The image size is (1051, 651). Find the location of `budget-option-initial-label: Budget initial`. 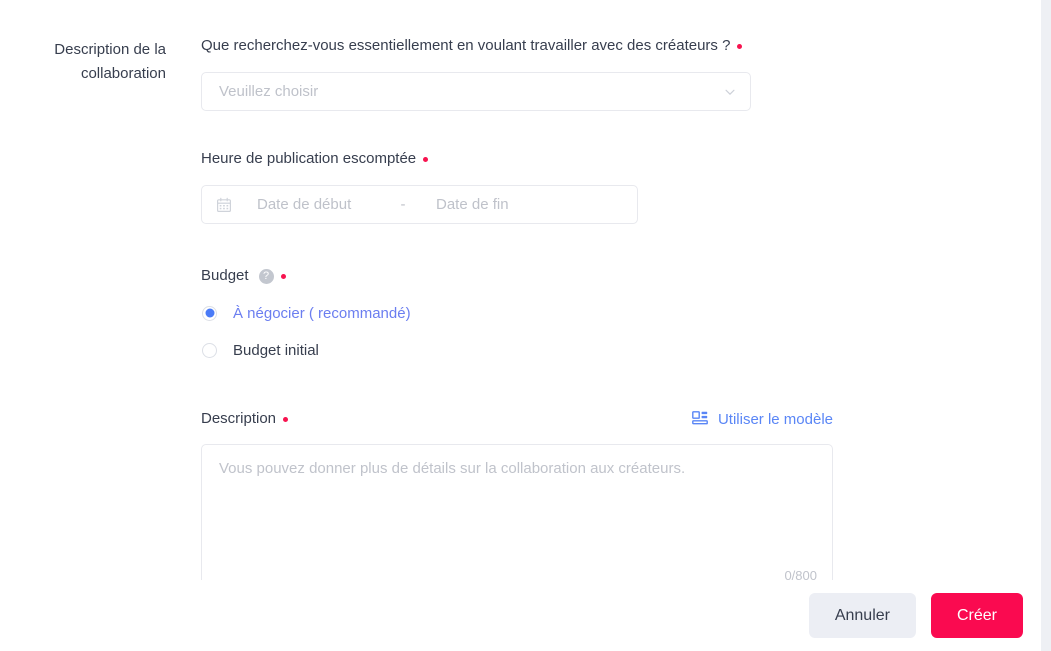

budget-option-initial-label: Budget initial is located at coordinates (276, 350).